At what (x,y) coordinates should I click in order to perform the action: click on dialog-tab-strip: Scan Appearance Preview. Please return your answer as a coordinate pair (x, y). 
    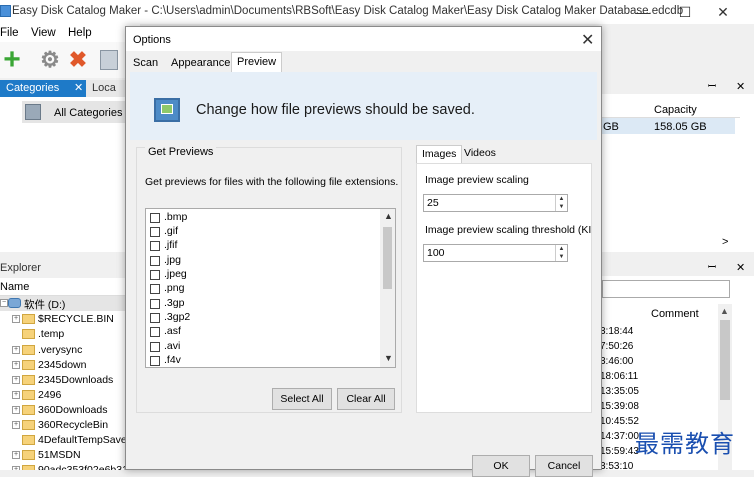
    Looking at the image, I should click on (363, 62).